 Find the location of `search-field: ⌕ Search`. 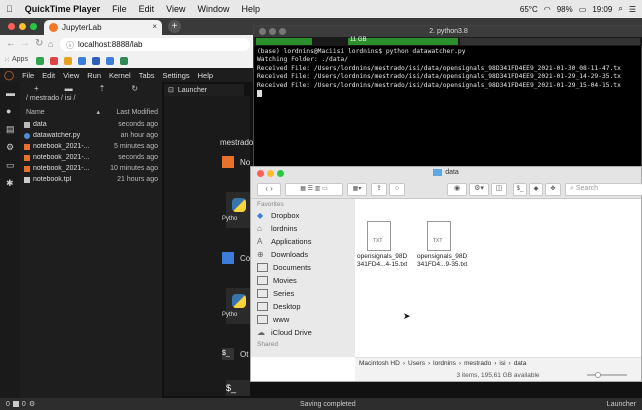

search-field: ⌕ Search is located at coordinates (603, 189).